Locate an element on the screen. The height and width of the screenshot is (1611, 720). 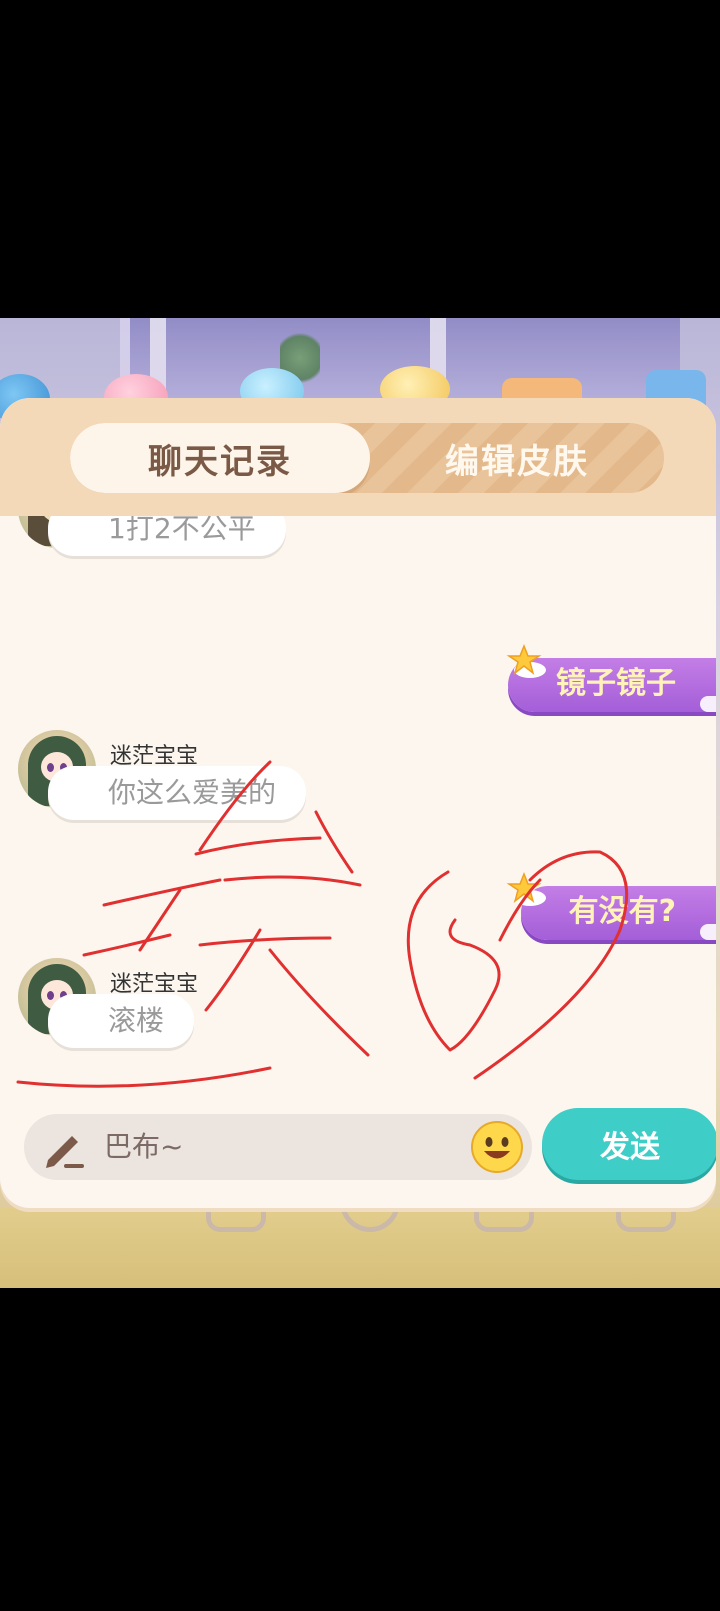
smiley-icon is located at coordinates (497, 1147).